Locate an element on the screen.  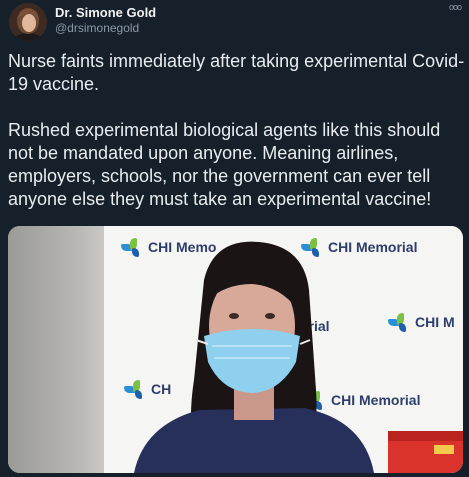
more-options-icon: ooo is located at coordinates (455, 7).